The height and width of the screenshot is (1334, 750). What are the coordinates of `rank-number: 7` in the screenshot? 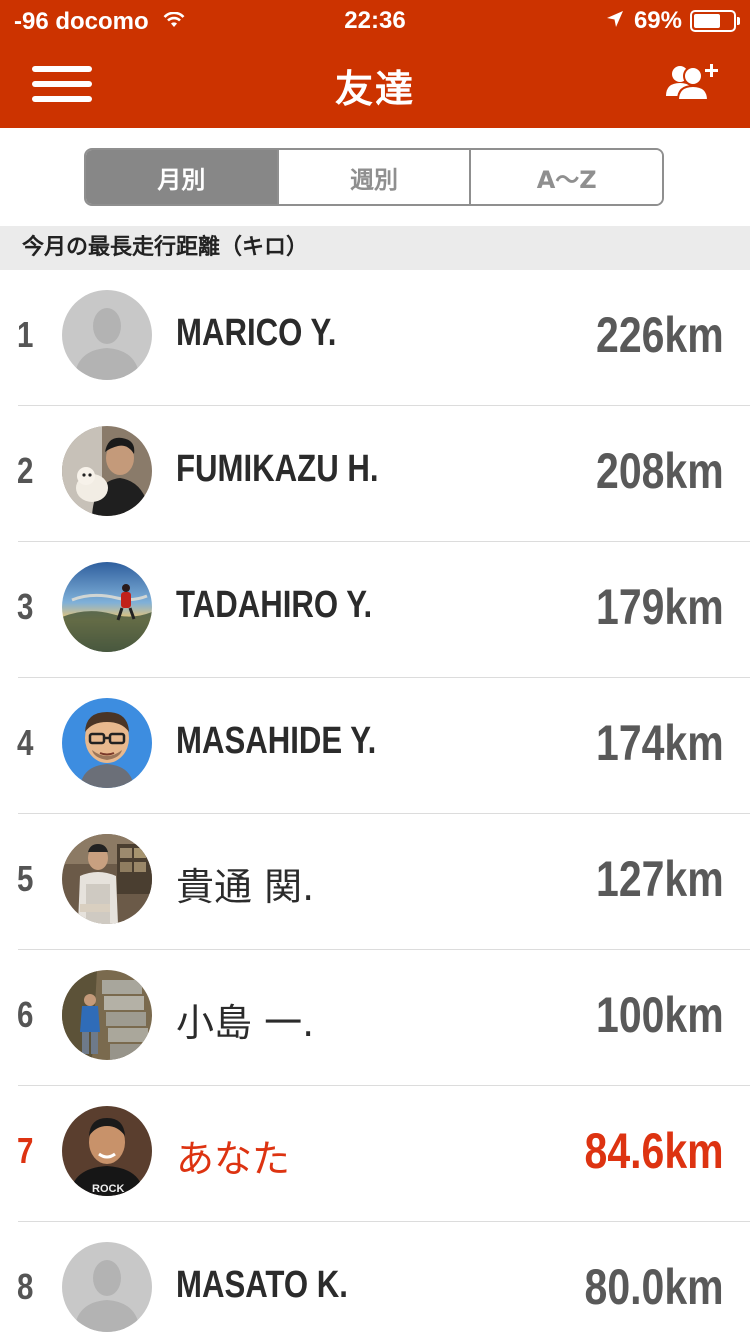 It's located at (25, 1150).